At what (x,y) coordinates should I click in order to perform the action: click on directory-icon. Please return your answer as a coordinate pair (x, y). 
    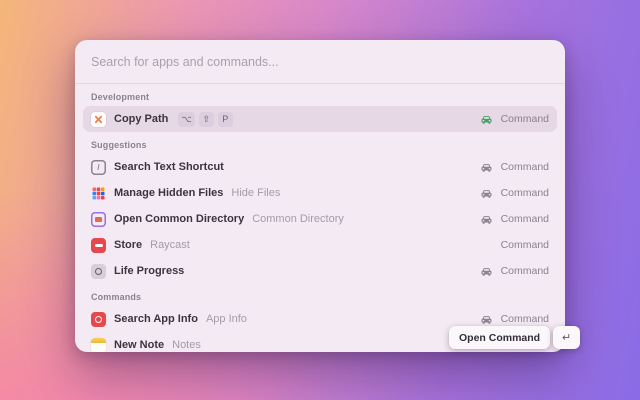
    Looking at the image, I should click on (98, 219).